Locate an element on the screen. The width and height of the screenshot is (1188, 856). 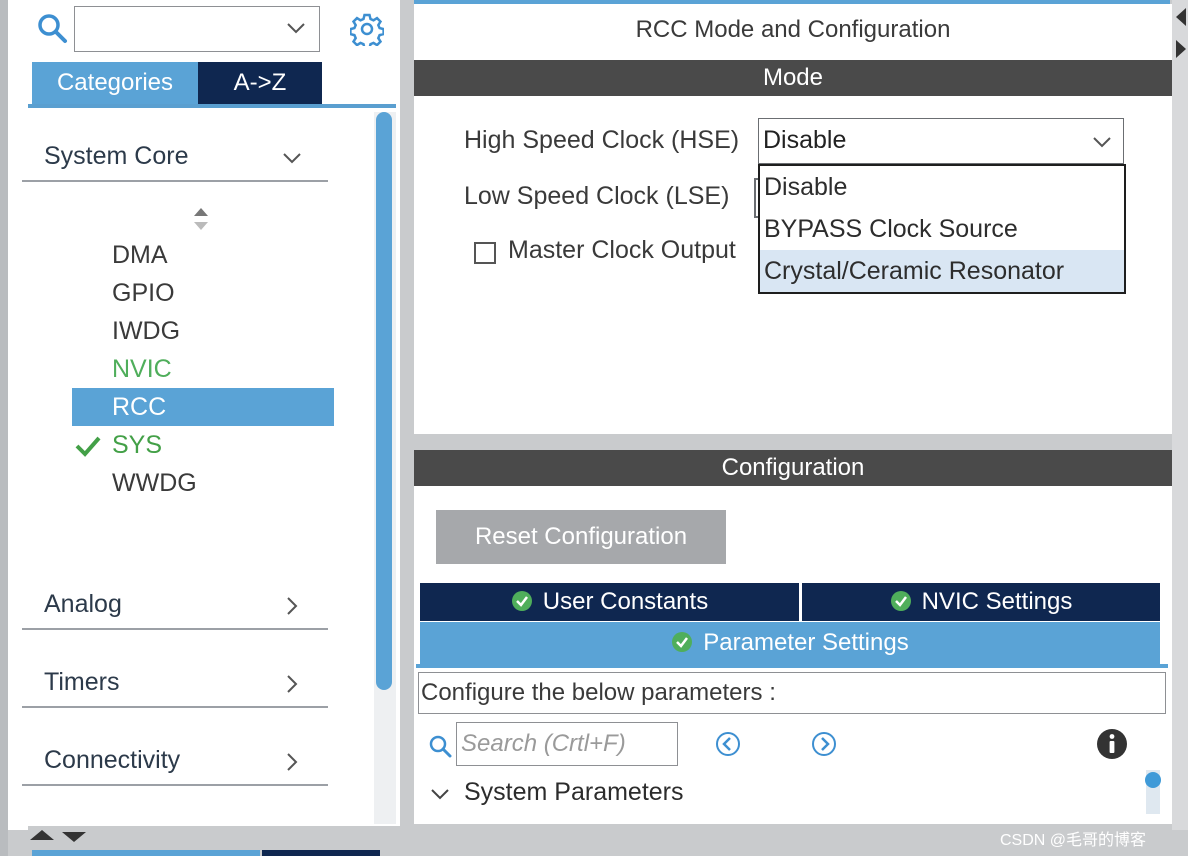
tab-parameter-settings-label: Parameter Settings is located at coordinates (806, 642).